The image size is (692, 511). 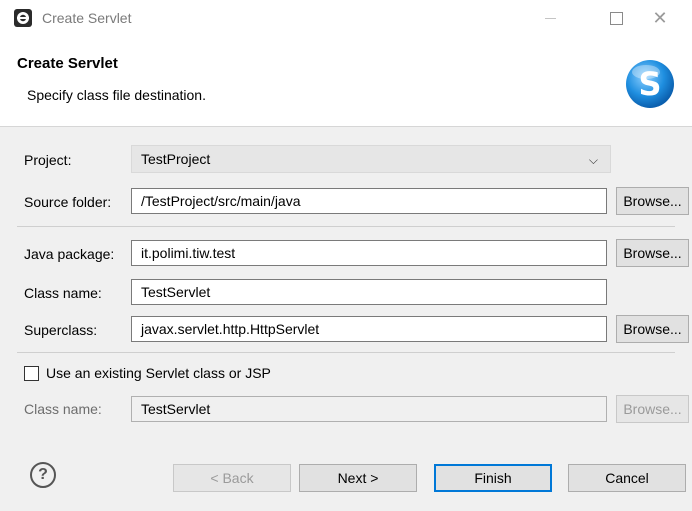 I want to click on cancel-button: Cancel, so click(x=627, y=478).